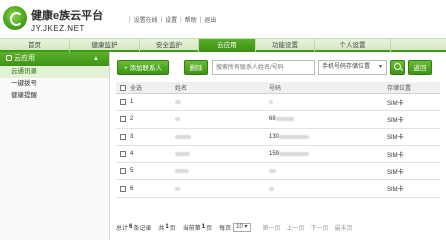  Describe the element at coordinates (142, 228) in the screenshot. I see `total-suffix: 条记录` at that location.